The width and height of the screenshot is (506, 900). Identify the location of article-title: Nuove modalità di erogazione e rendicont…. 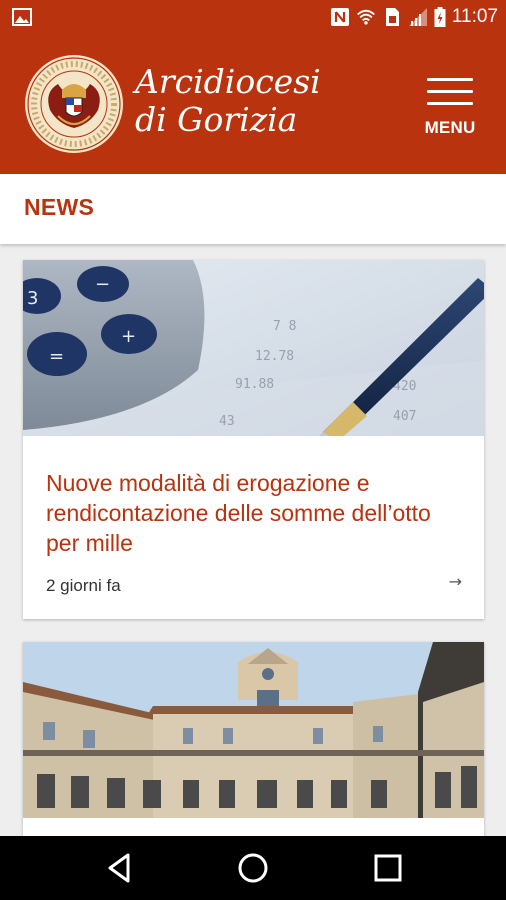
(256, 513).